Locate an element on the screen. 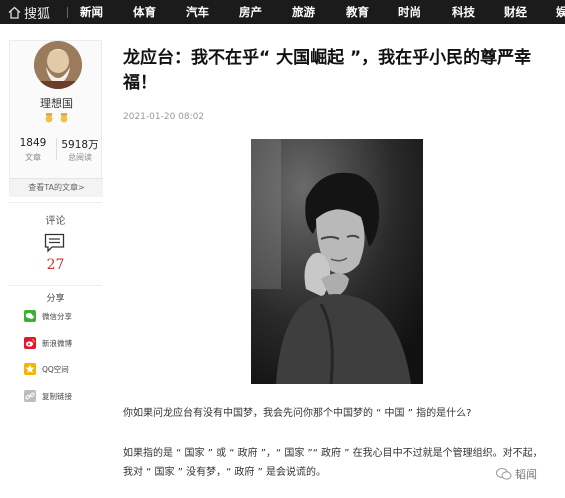 The width and height of the screenshot is (565, 498). sohu-logo: 搜狐 is located at coordinates (29, 12).